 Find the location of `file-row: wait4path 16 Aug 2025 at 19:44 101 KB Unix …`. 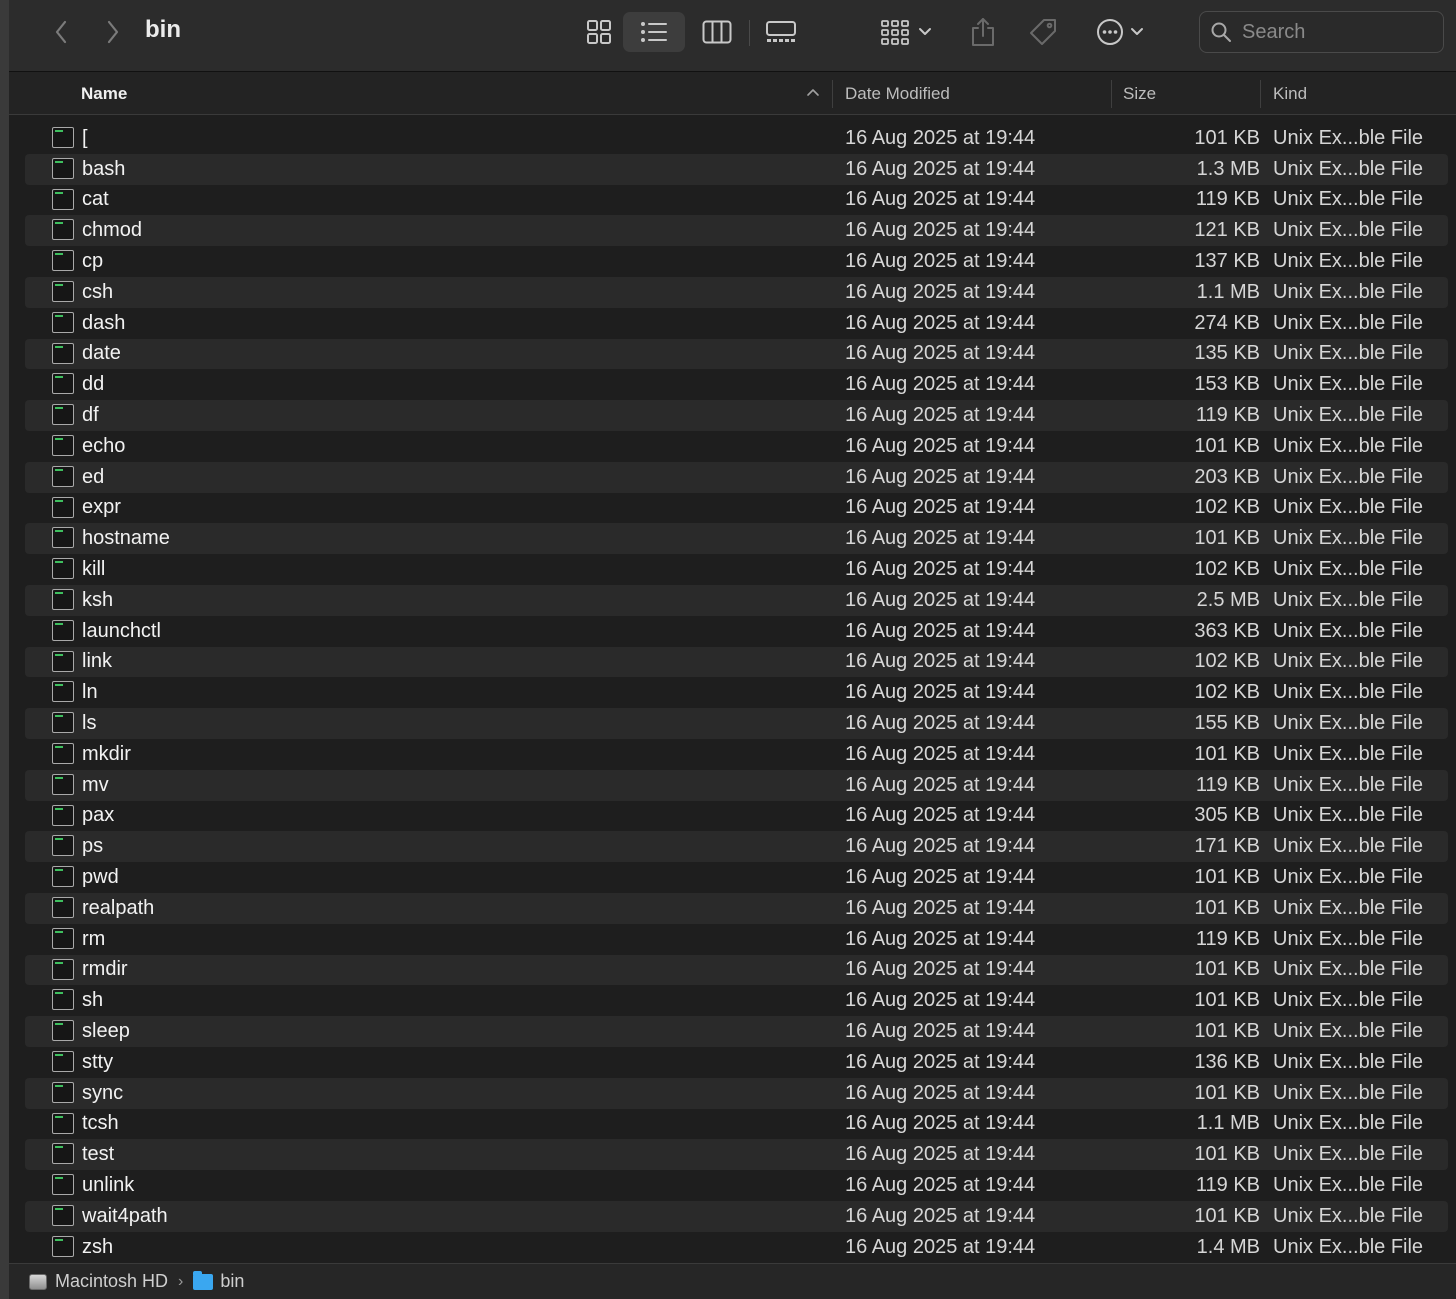

file-row: wait4path 16 Aug 2025 at 19:44 101 KB Unix … is located at coordinates (736, 1216).